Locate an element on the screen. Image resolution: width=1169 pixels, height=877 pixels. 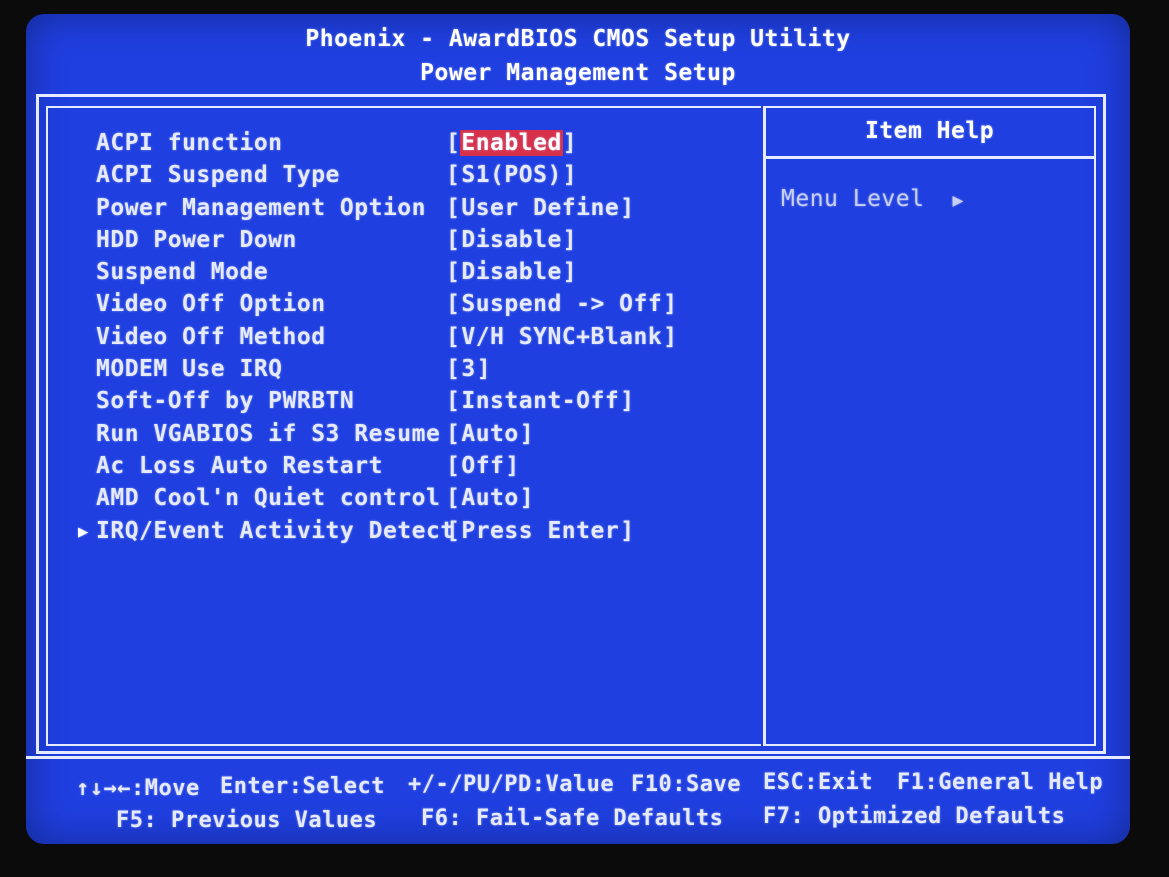
setting-video-off-option: Video Off Option [Suspend -> Off] is located at coordinates (416, 307).